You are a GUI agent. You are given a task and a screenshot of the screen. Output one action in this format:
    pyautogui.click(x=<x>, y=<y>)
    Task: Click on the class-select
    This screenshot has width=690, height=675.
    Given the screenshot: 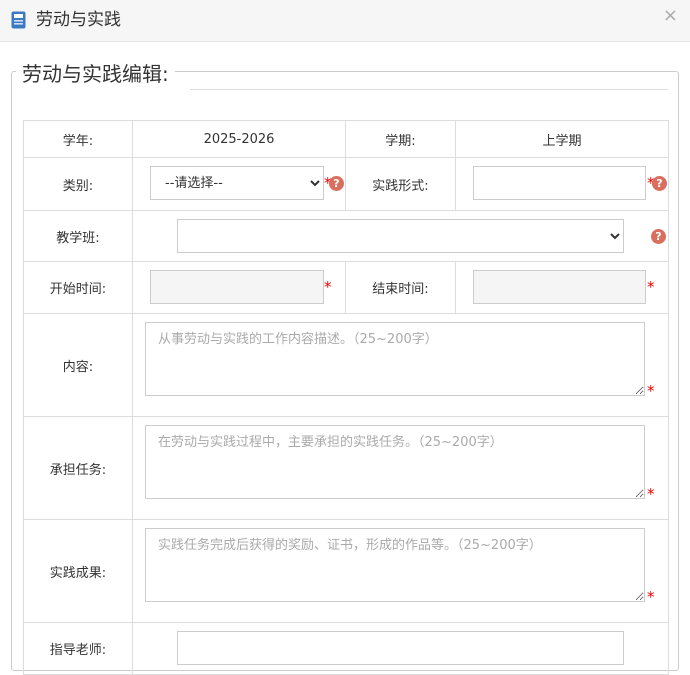 What is the action you would take?
    pyautogui.click(x=400, y=236)
    